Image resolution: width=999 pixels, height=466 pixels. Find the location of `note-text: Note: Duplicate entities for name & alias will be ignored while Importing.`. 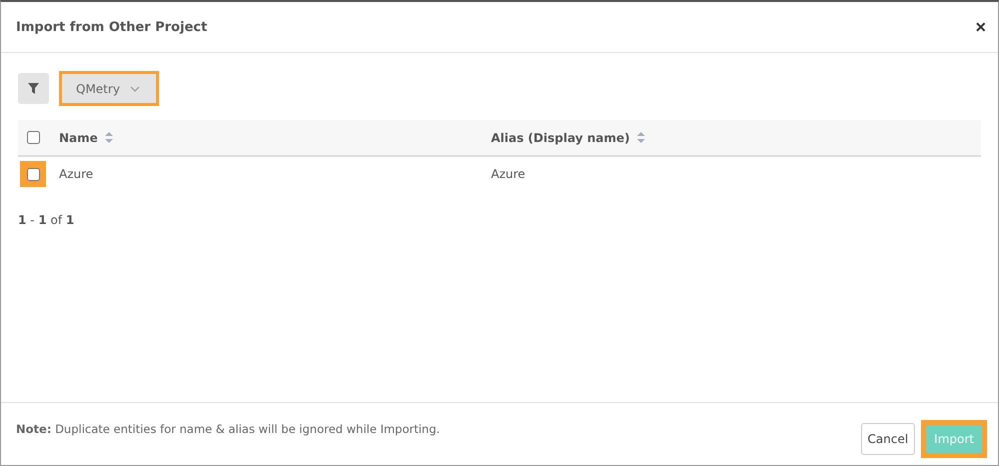

note-text: Note: Duplicate entities for name & alias will be ignored while Importing. is located at coordinates (228, 429).